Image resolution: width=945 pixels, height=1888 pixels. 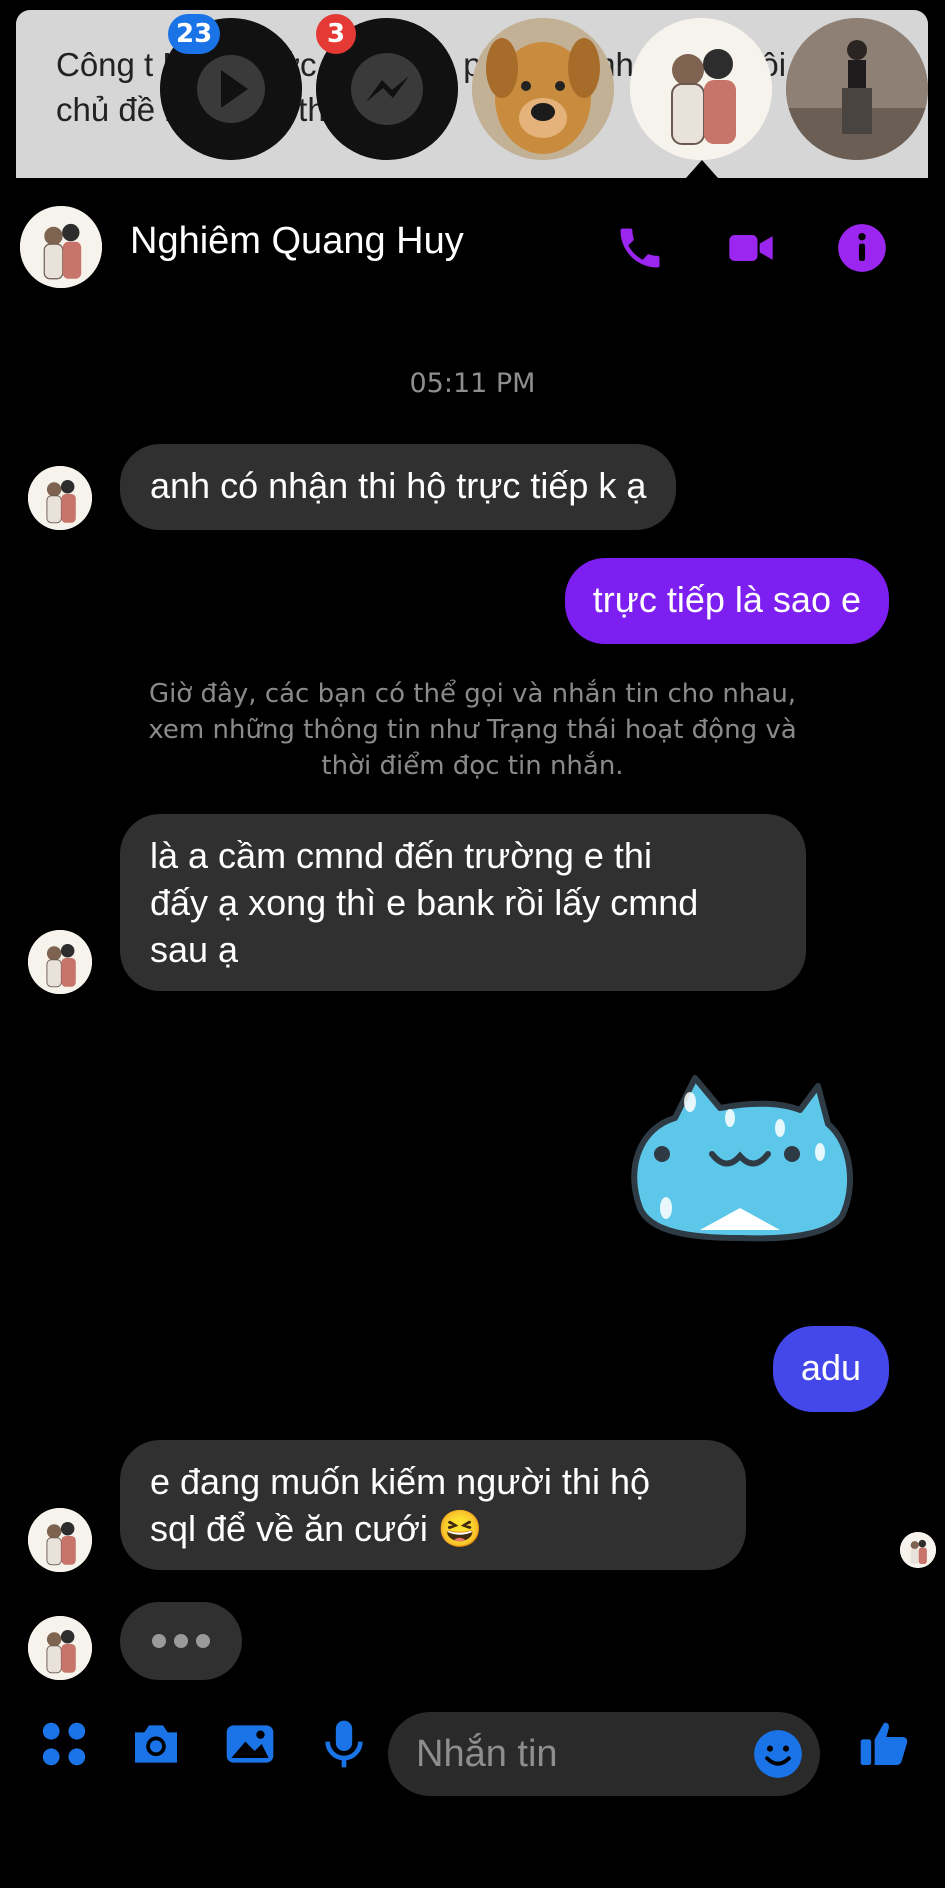 What do you see at coordinates (862, 248) in the screenshot?
I see `info-icon` at bounding box center [862, 248].